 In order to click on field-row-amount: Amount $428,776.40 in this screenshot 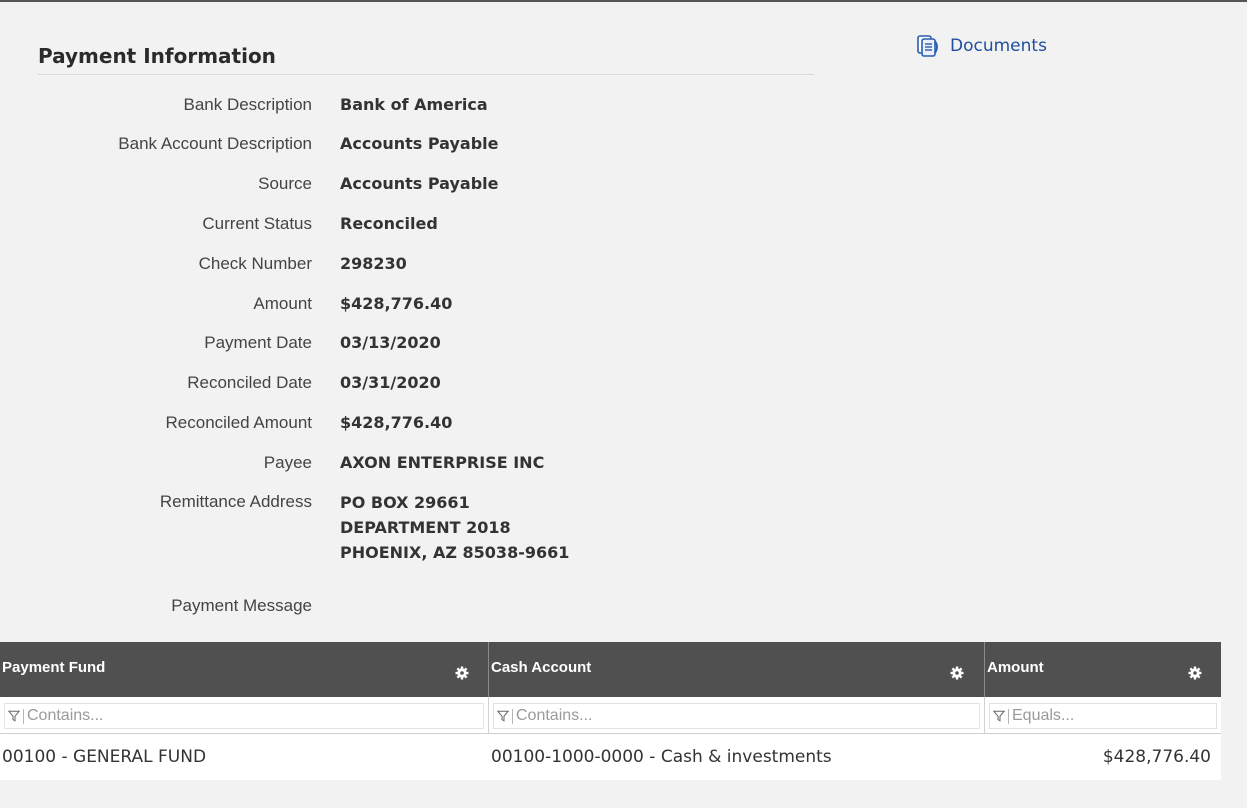, I will do `click(450, 304)`.